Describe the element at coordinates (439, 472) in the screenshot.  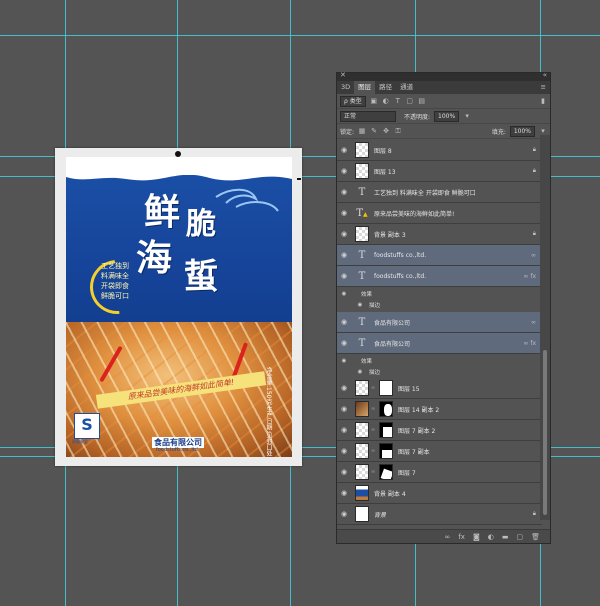
I see `layer-row: ◉ ∞ 图层 7` at that location.